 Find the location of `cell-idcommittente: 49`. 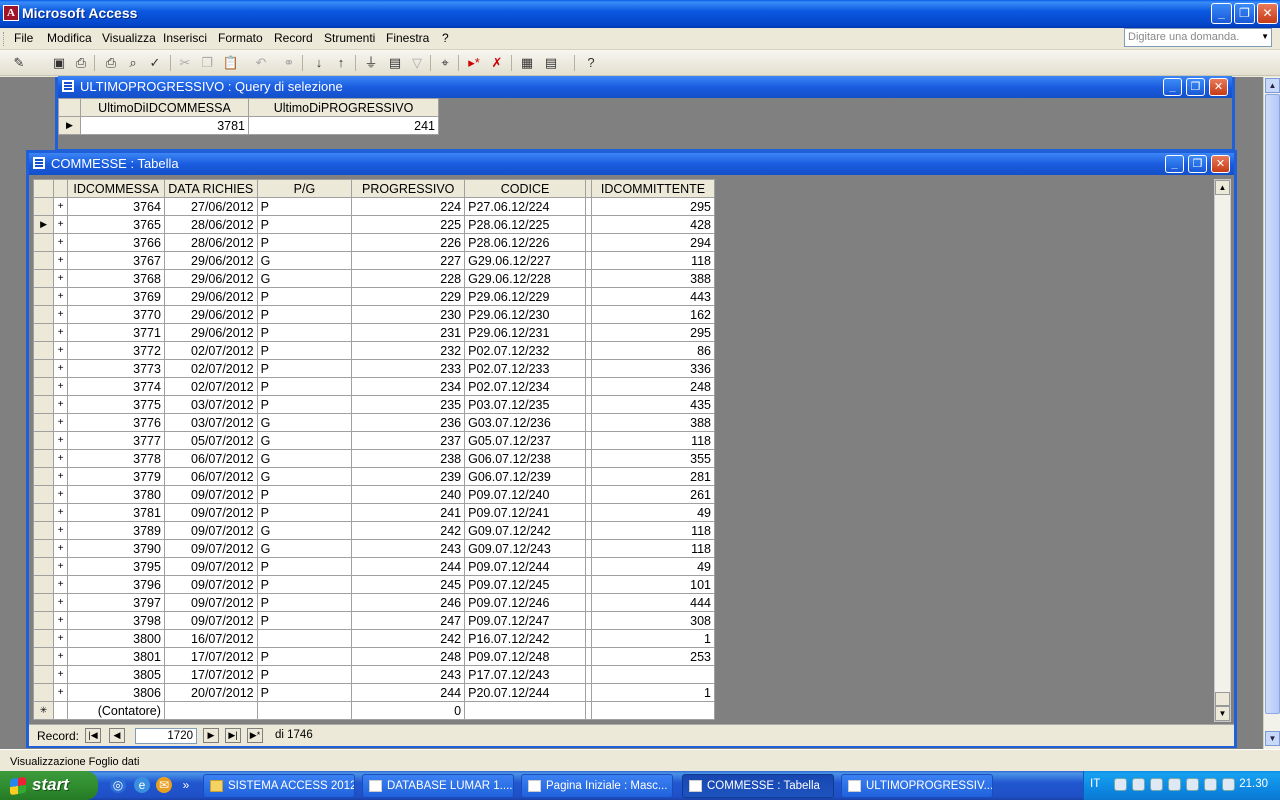

cell-idcommittente: 49 is located at coordinates (653, 566).